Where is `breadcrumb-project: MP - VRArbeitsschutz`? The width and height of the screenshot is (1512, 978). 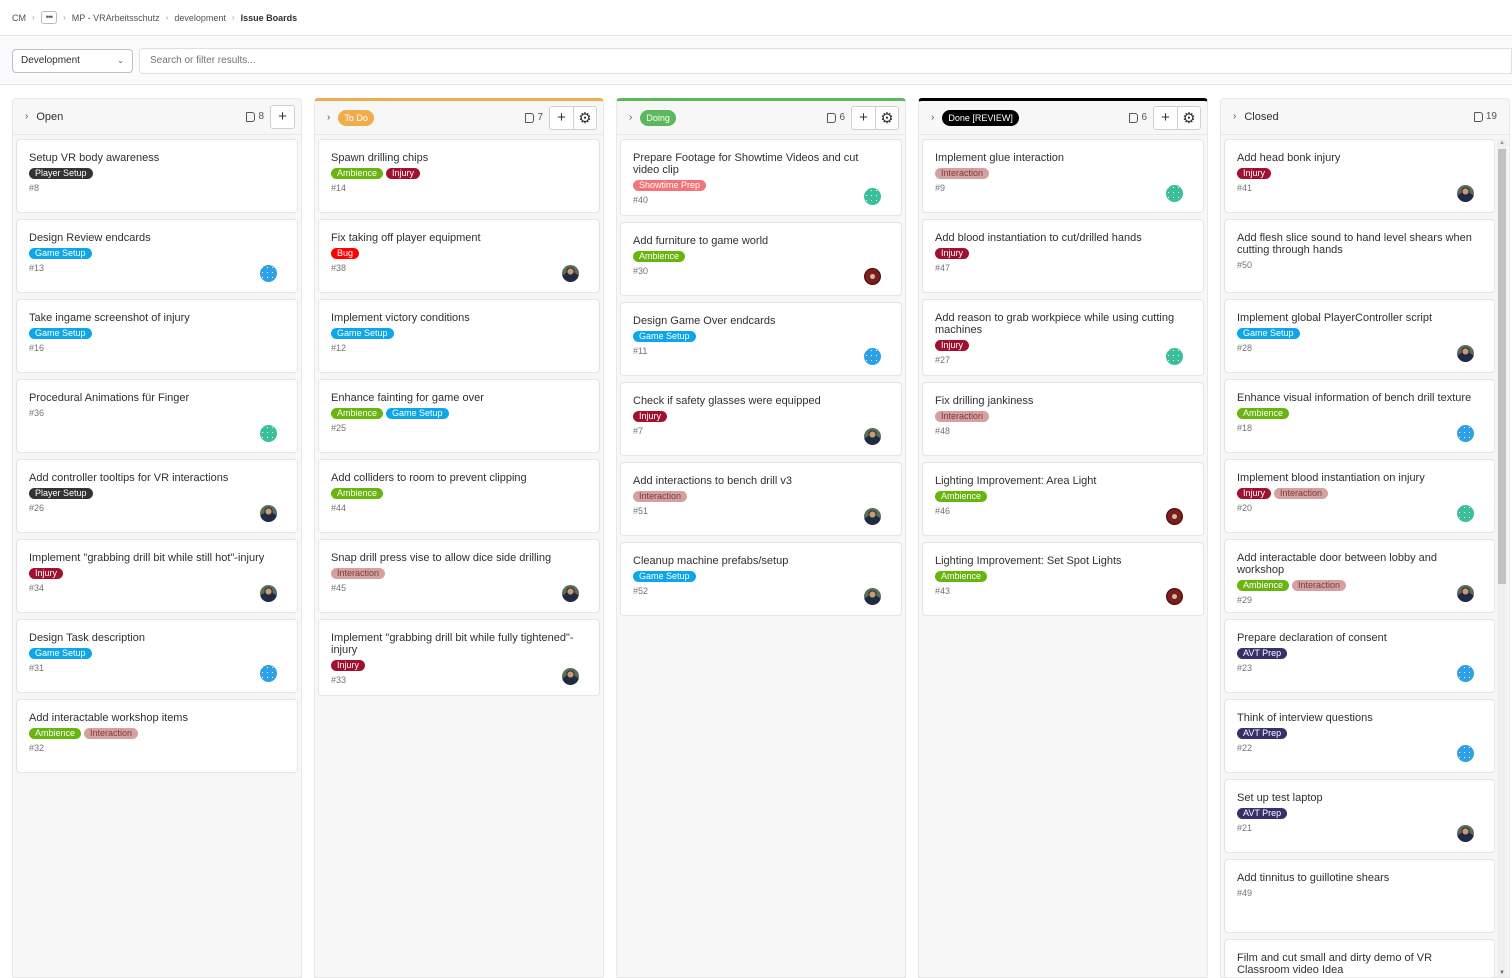
breadcrumb-project: MP - VRArbeitsschutz is located at coordinates (116, 18).